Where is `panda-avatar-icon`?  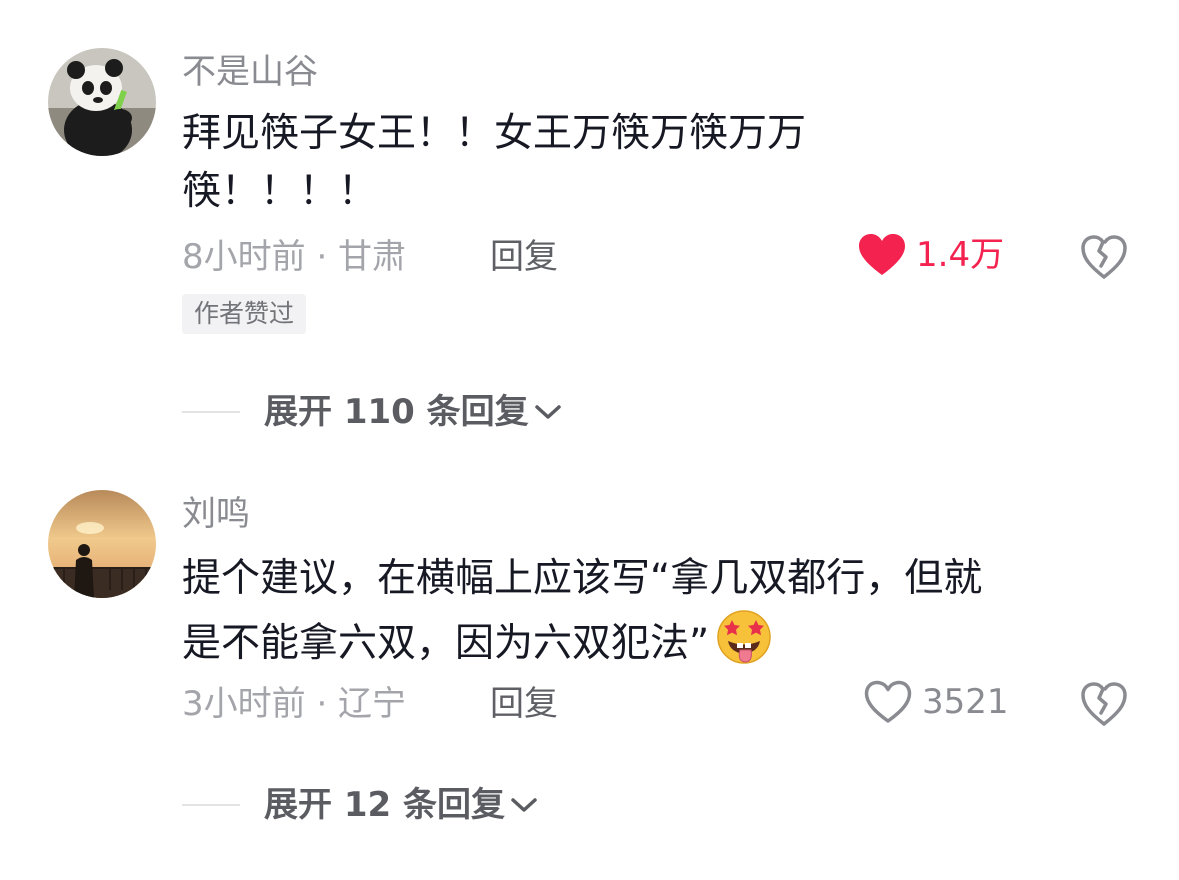
panda-avatar-icon is located at coordinates (102, 102).